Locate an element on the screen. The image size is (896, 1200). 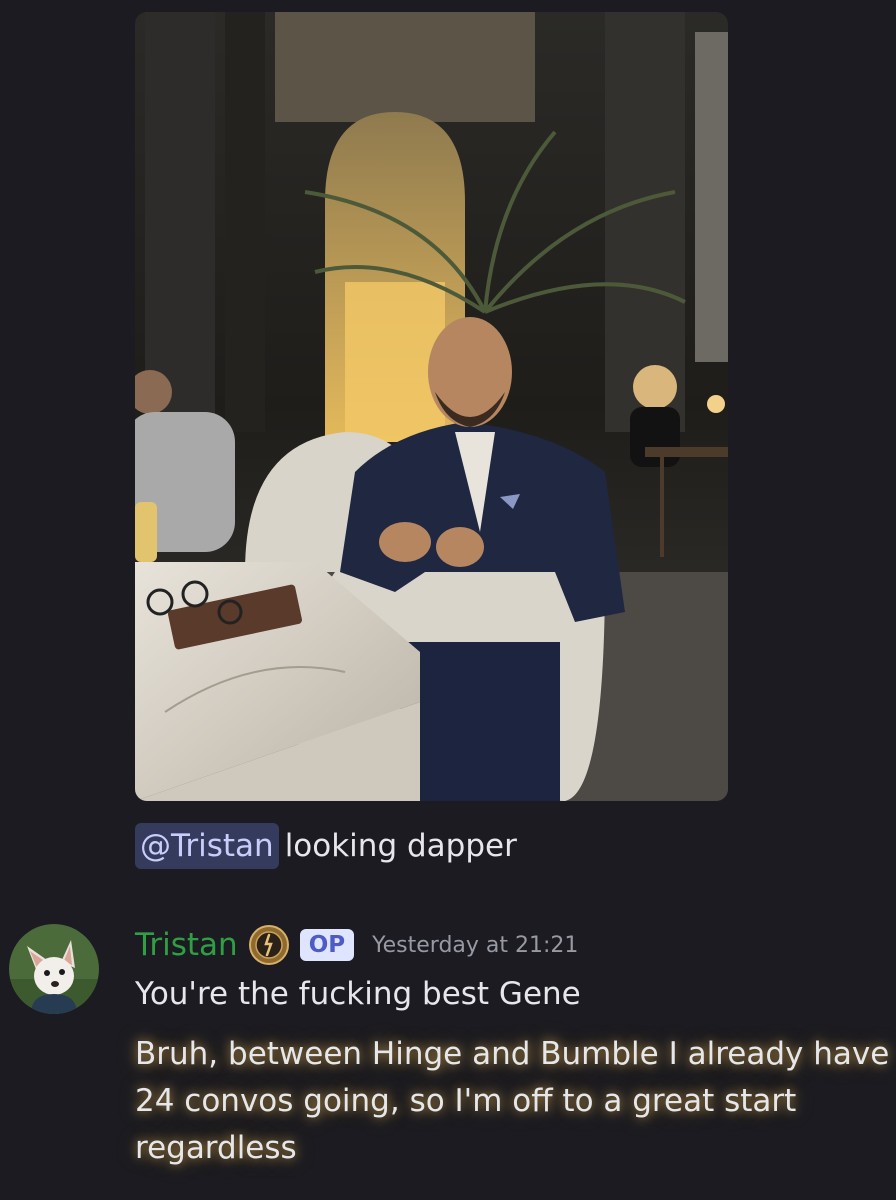
user-mention: @Tristan is located at coordinates (207, 846).